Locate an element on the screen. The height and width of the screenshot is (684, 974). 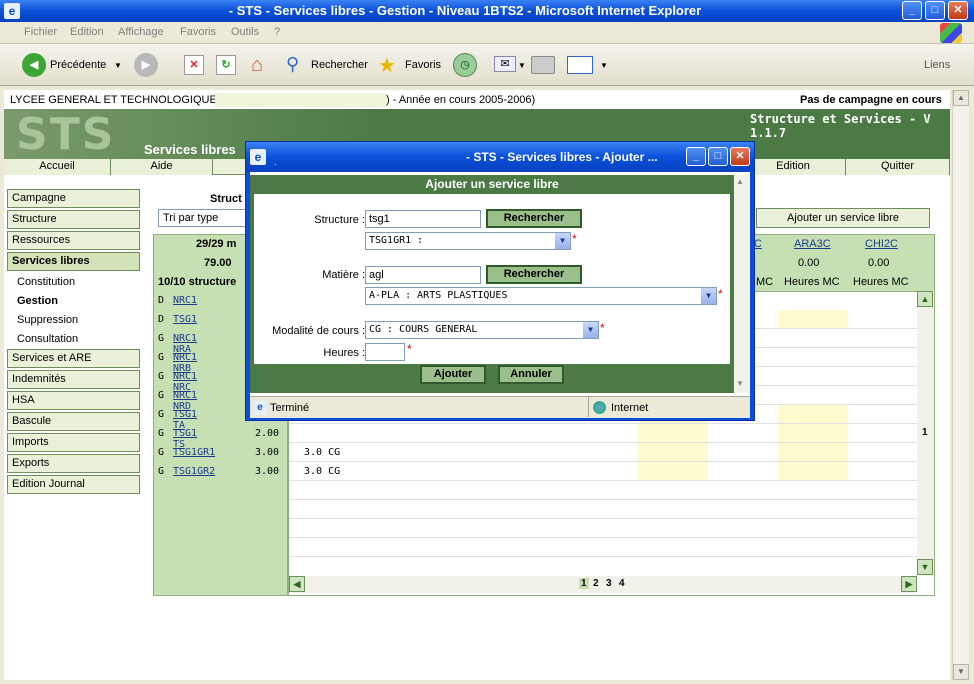
links-label: Liens is located at coordinates (937, 65).